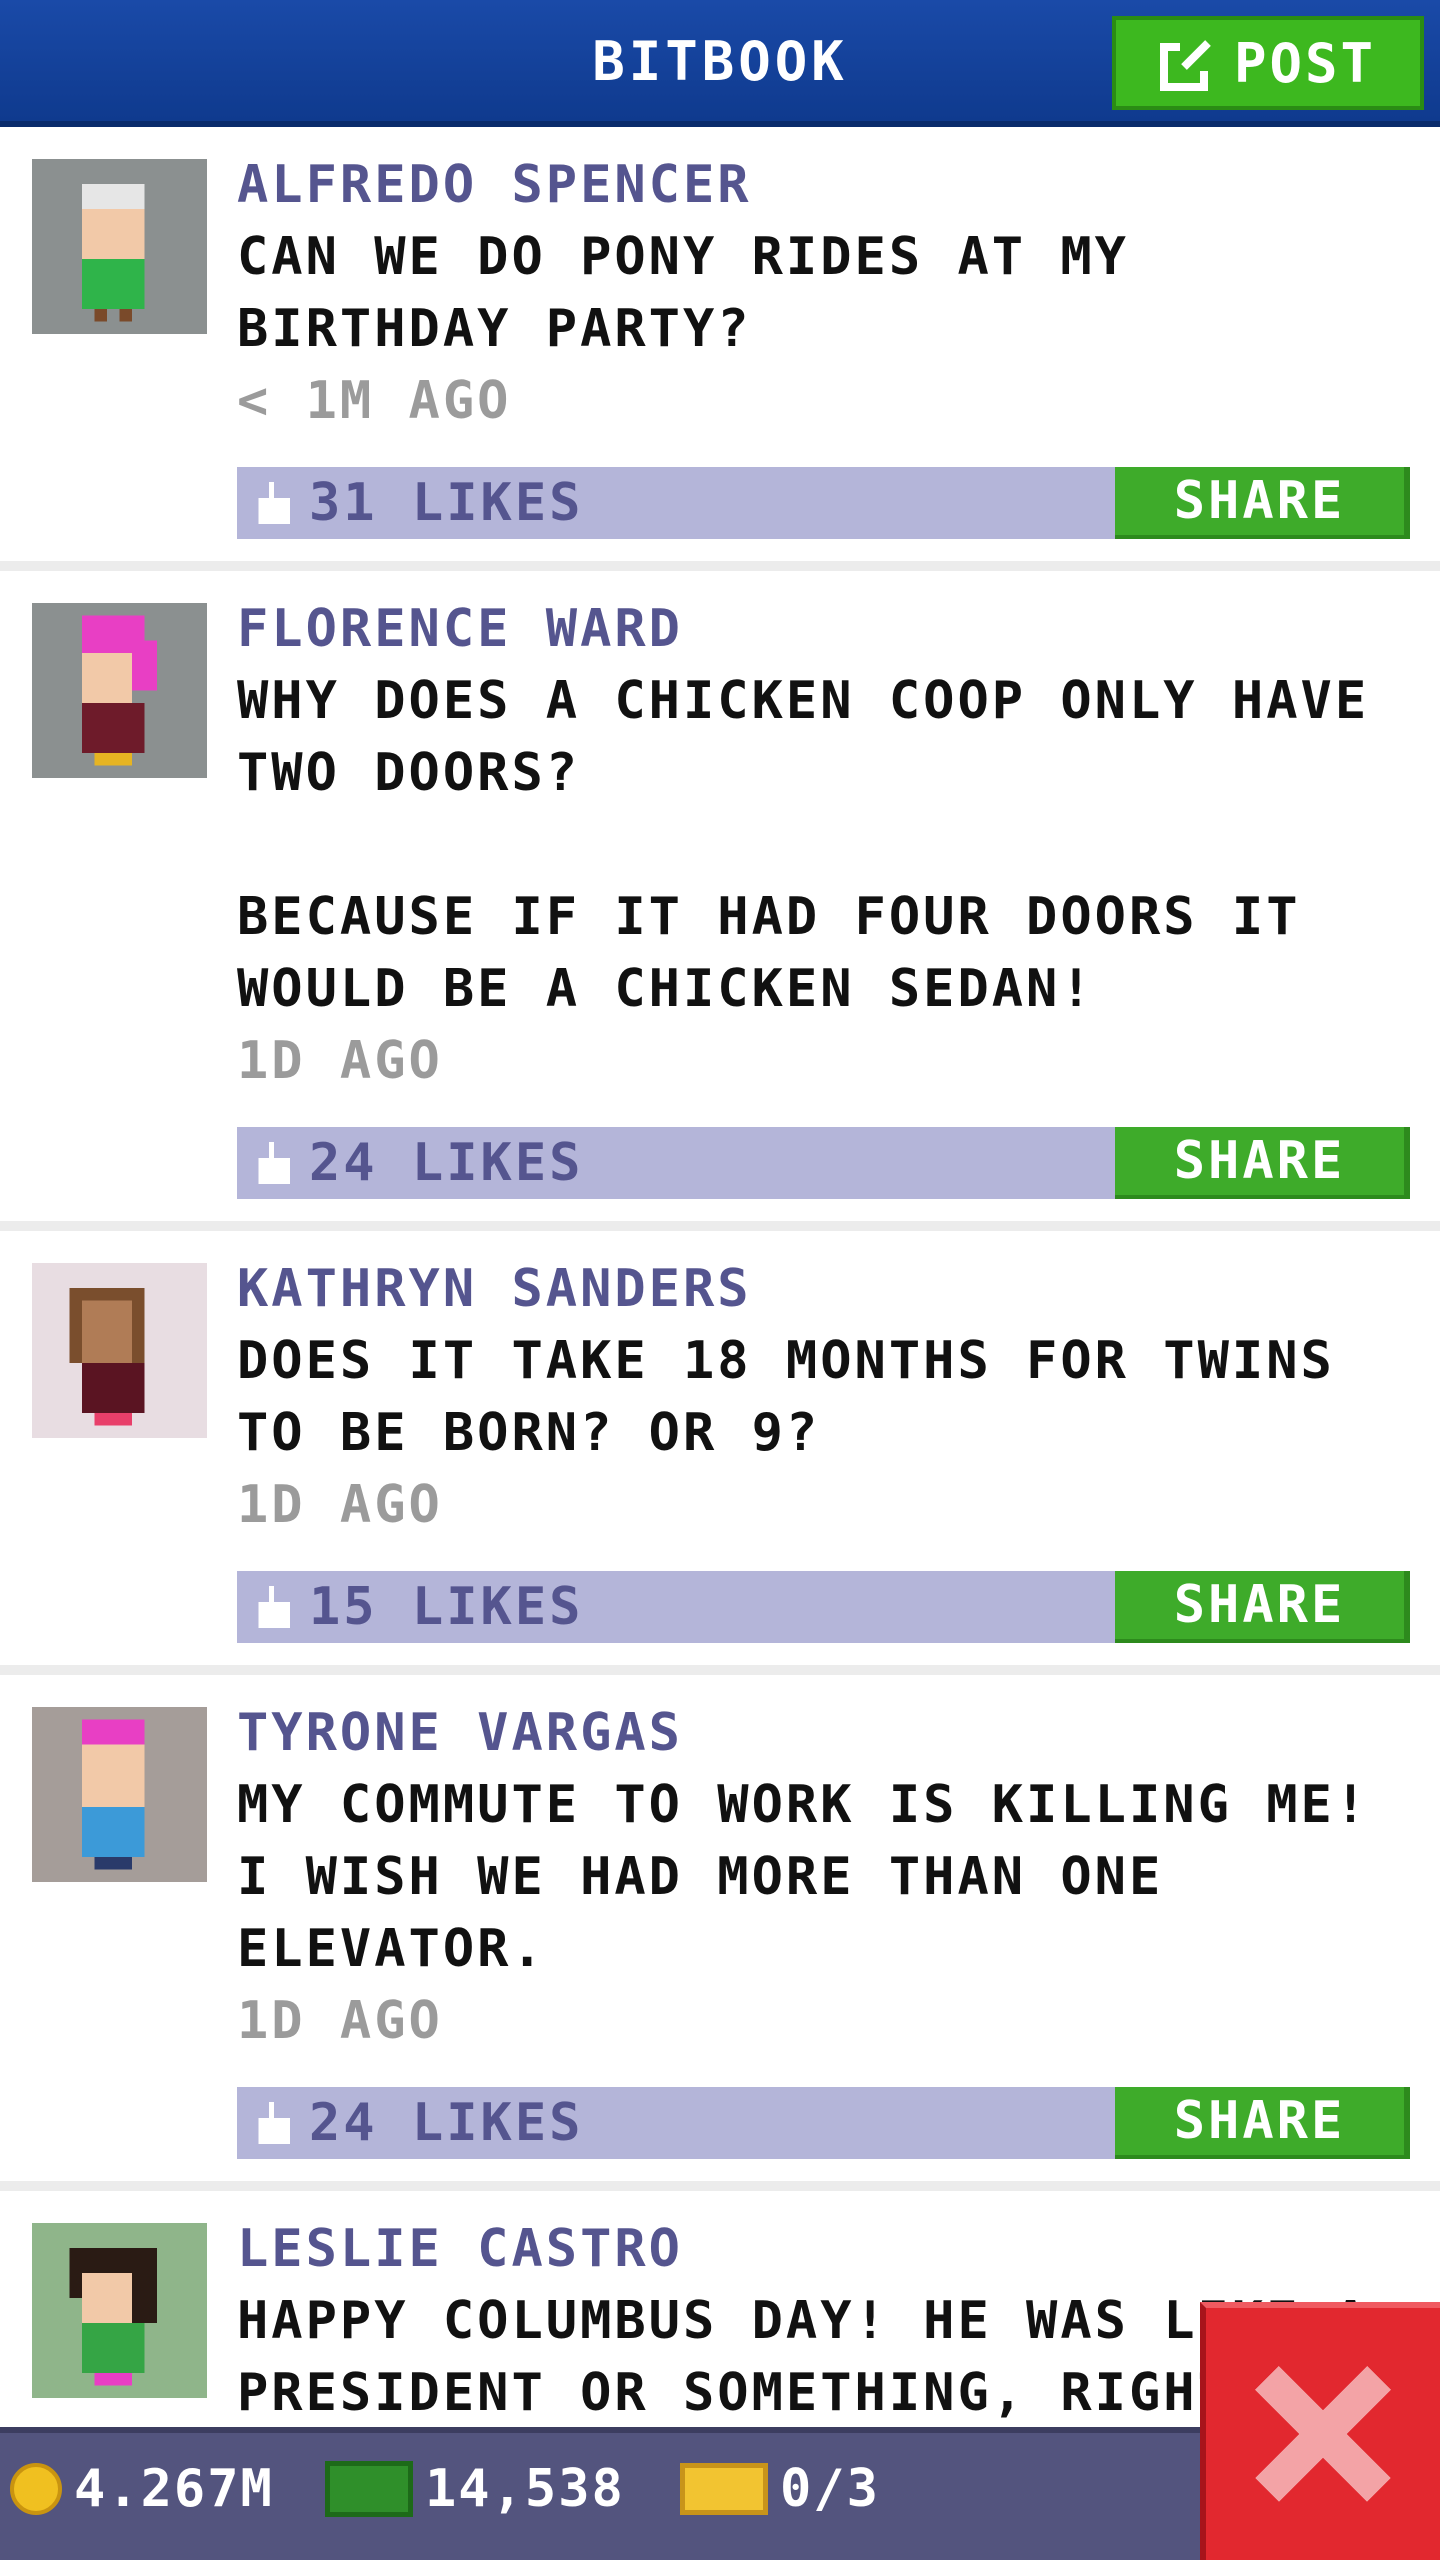  What do you see at coordinates (724, 2489) in the screenshot?
I see `ticket-icon` at bounding box center [724, 2489].